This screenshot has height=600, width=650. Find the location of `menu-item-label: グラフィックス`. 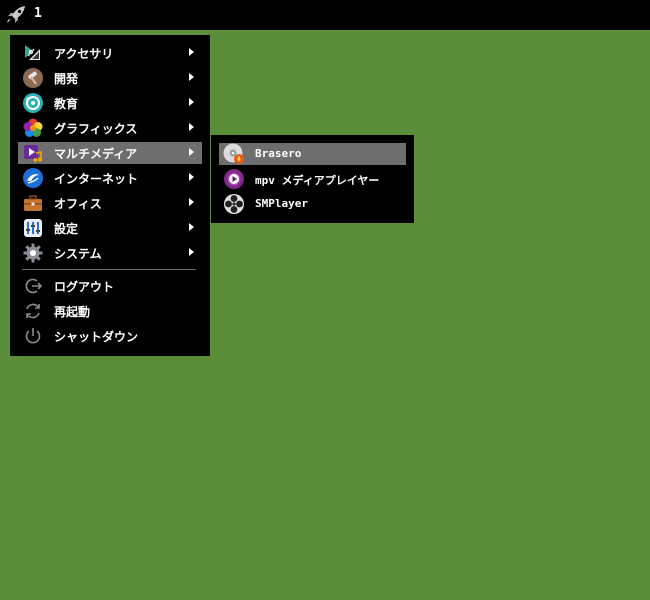

menu-item-label: グラフィックス is located at coordinates (96, 129).